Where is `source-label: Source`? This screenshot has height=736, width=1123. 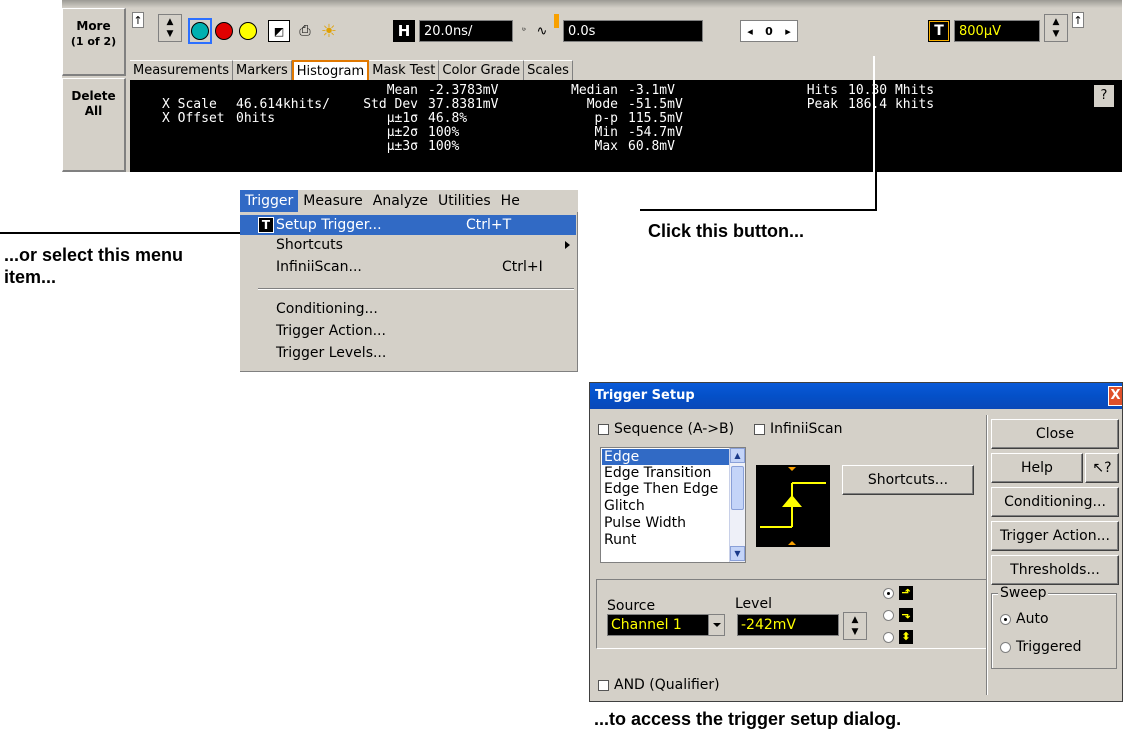 source-label: Source is located at coordinates (631, 606).